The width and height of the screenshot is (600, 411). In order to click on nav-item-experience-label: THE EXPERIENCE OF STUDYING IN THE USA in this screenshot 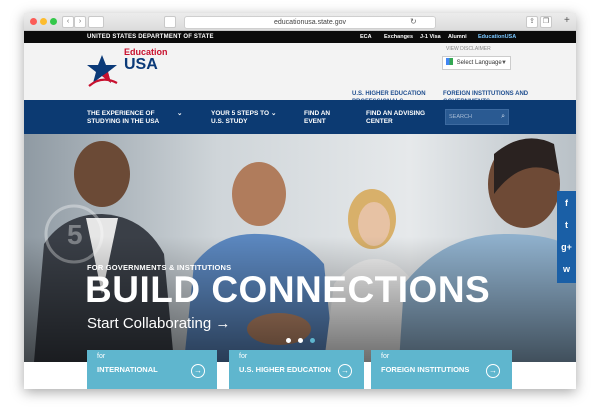, I will do `click(123, 117)`.